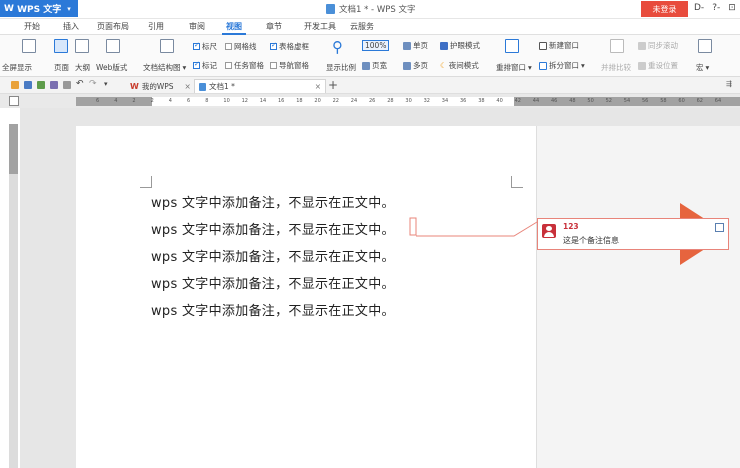  Describe the element at coordinates (616, 67) in the screenshot. I see `side-by-side-button: 并排比较` at that location.